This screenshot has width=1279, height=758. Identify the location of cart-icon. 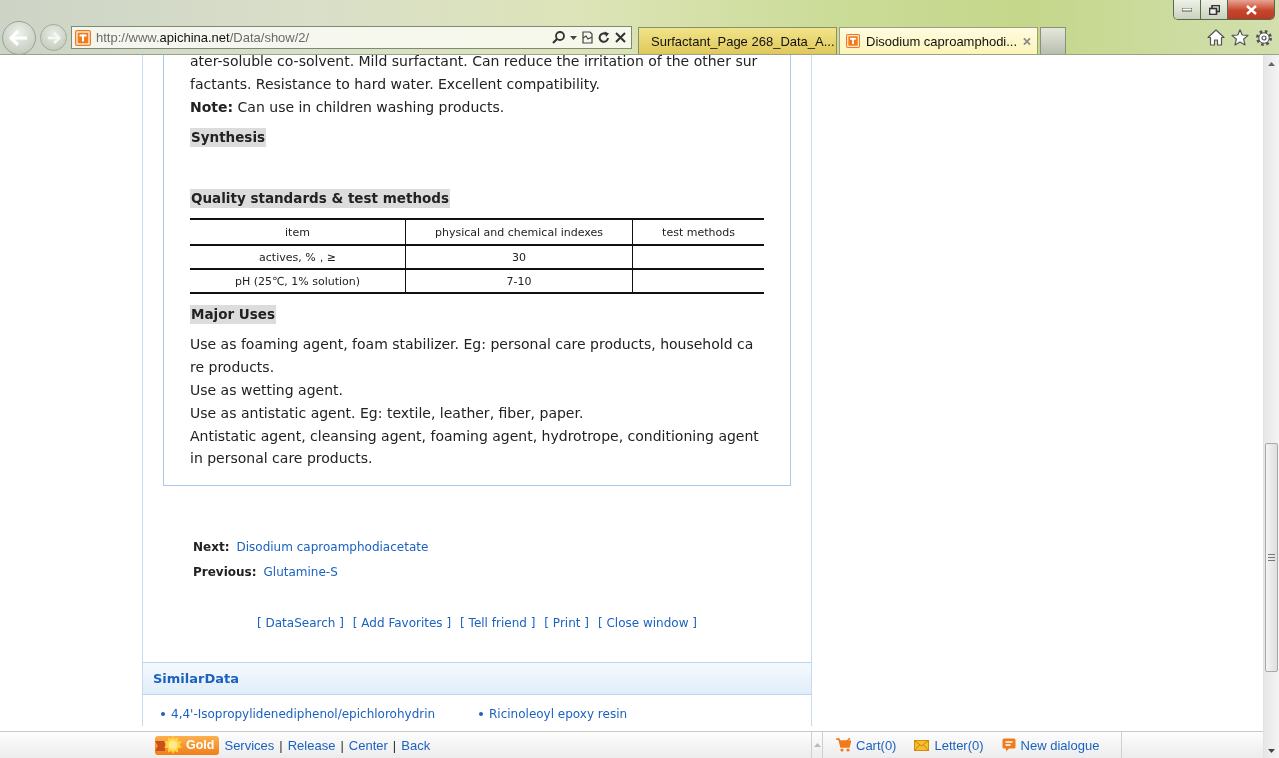
(843, 745).